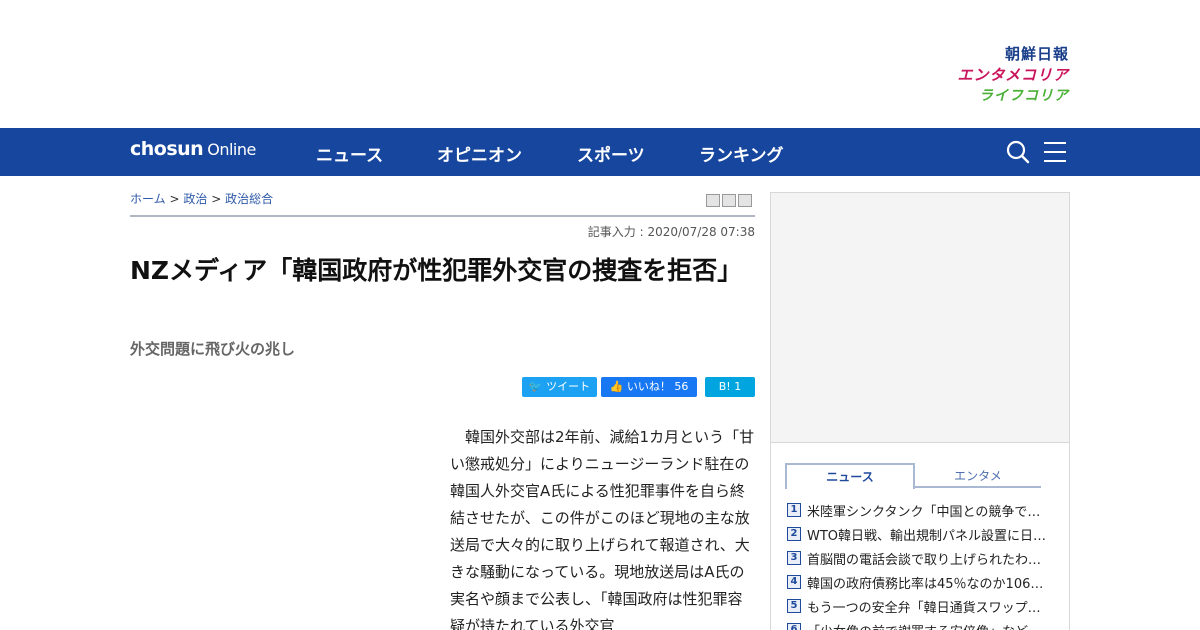 This screenshot has height=630, width=1200. Describe the element at coordinates (1018, 152) in the screenshot. I see `search-icon` at that location.